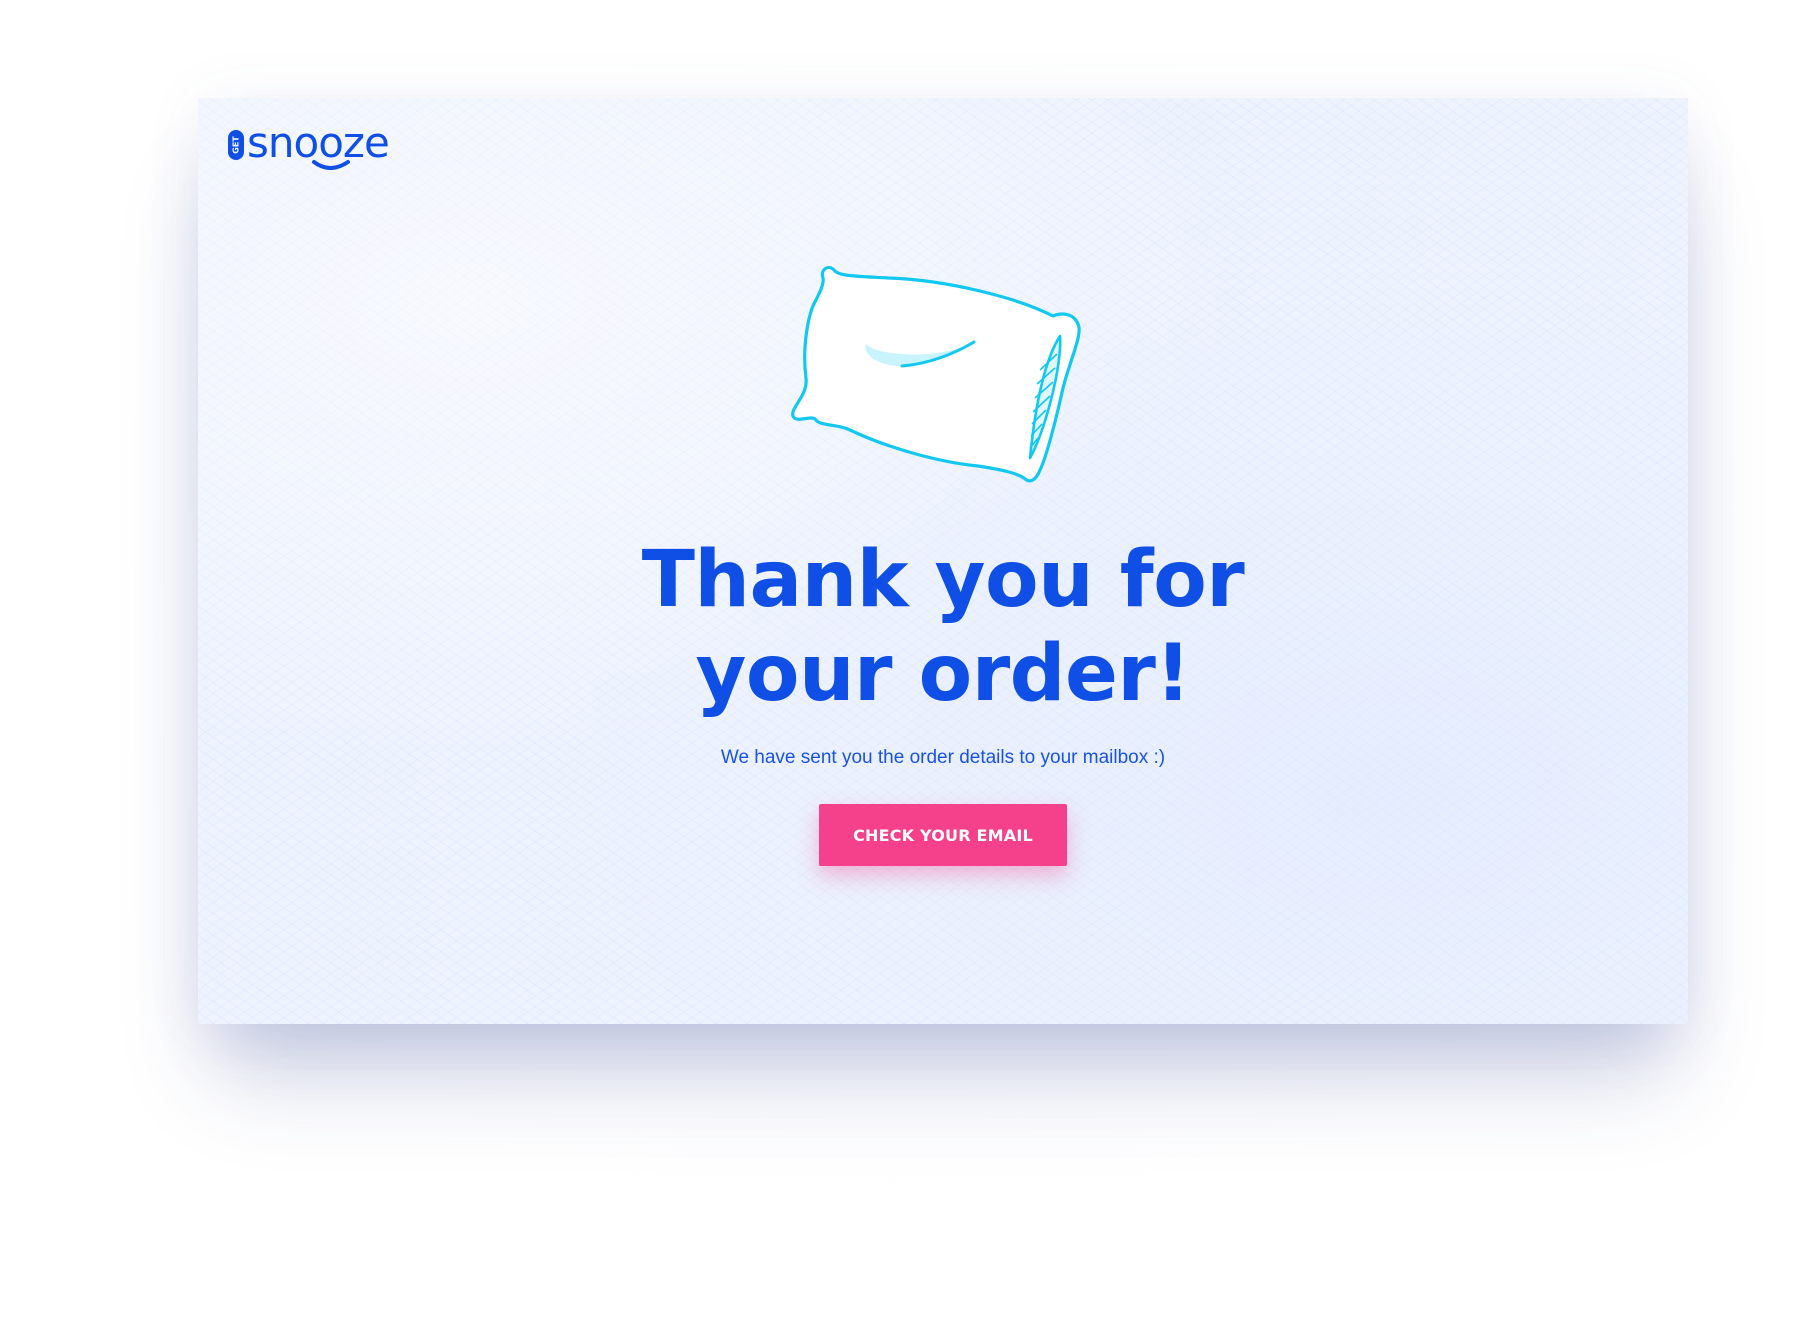  What do you see at coordinates (318, 143) in the screenshot?
I see `svg-text: snooze` at bounding box center [318, 143].